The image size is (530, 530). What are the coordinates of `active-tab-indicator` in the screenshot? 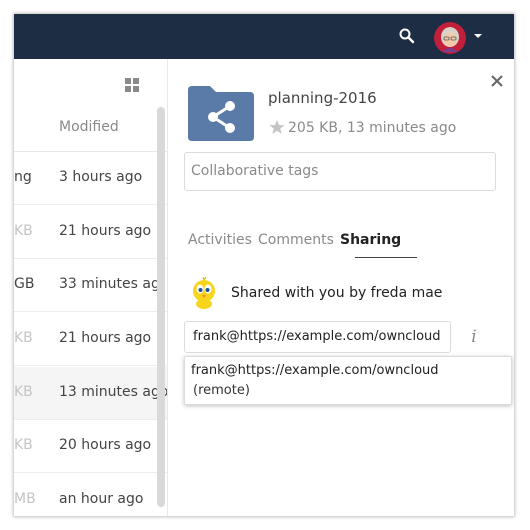 It's located at (386, 257).